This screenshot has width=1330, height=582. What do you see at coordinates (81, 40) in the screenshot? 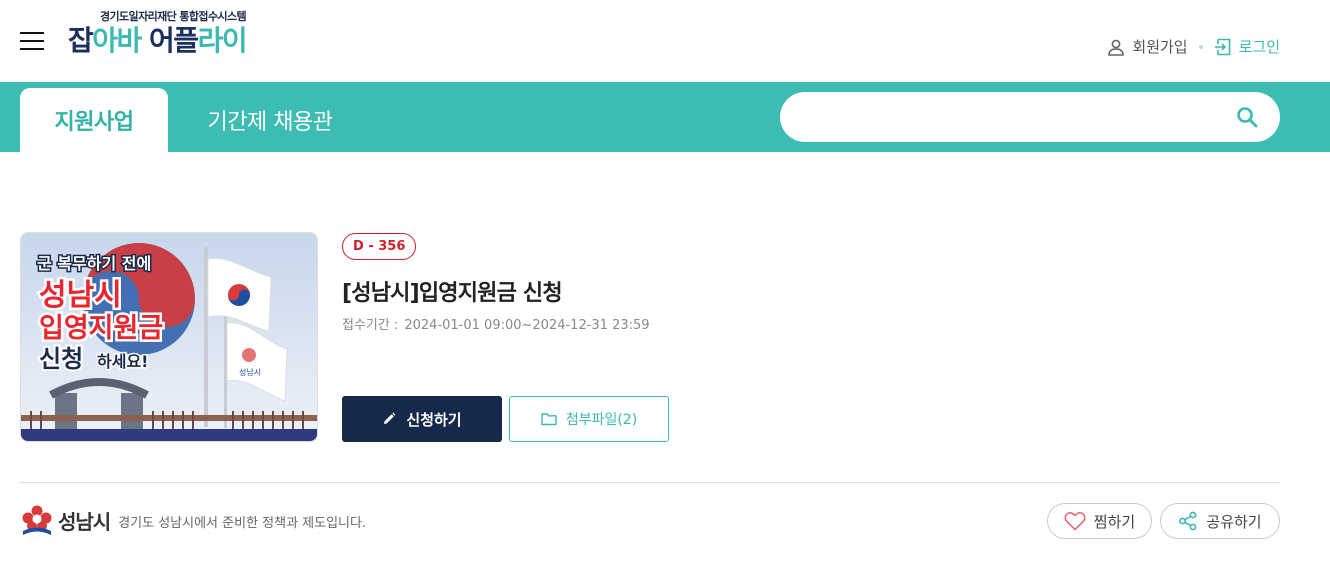
I see `logo-part: 잡` at bounding box center [81, 40].